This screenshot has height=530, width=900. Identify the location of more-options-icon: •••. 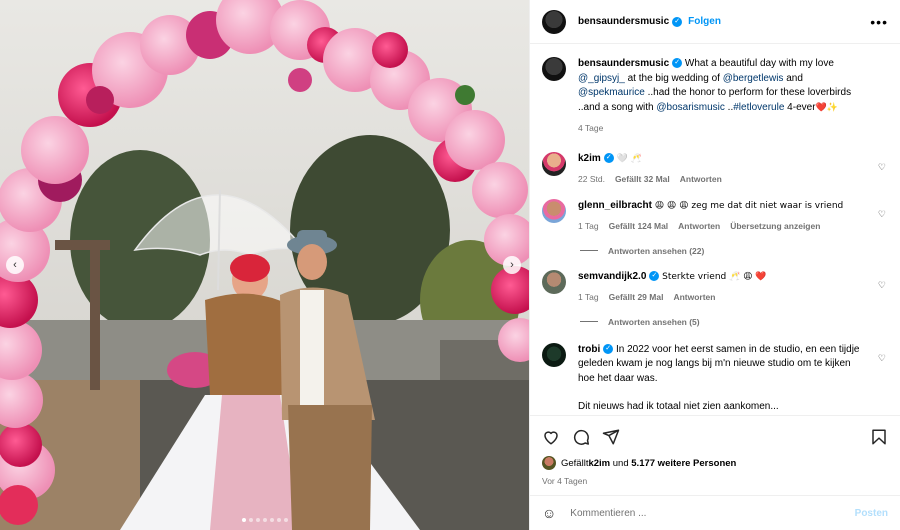
(879, 22).